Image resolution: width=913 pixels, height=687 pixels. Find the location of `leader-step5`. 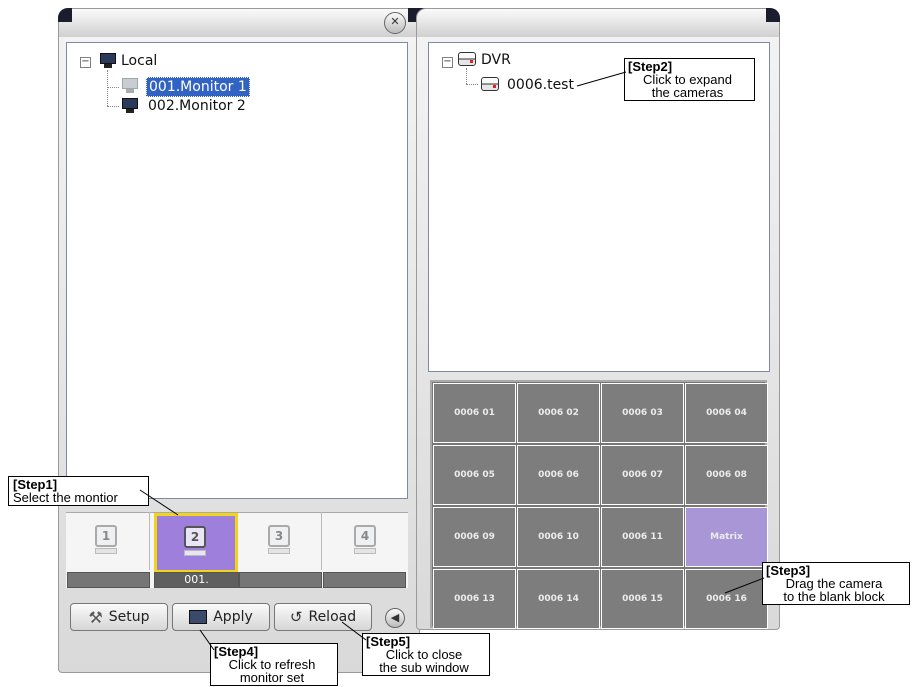

leader-step5 is located at coordinates (354, 631).